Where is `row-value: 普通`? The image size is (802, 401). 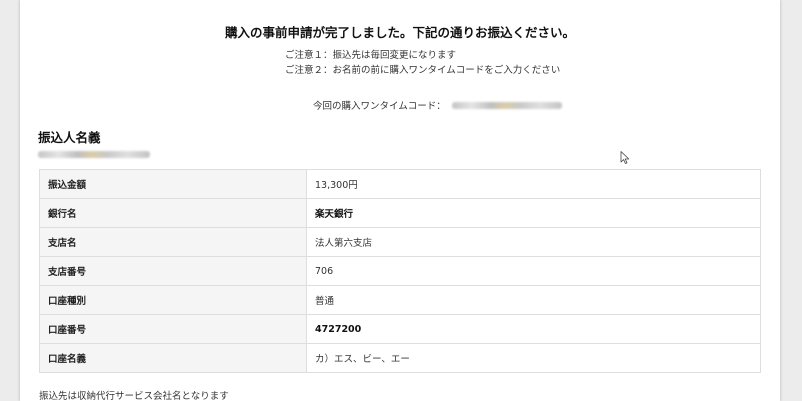
row-value: 普通 is located at coordinates (533, 300).